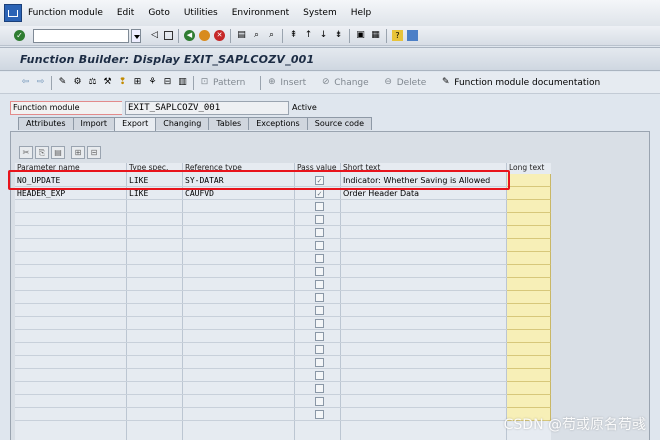 The width and height of the screenshot is (660, 440). I want to click on function-module-field: EXIT_SAPLCOZV_001, so click(207, 108).